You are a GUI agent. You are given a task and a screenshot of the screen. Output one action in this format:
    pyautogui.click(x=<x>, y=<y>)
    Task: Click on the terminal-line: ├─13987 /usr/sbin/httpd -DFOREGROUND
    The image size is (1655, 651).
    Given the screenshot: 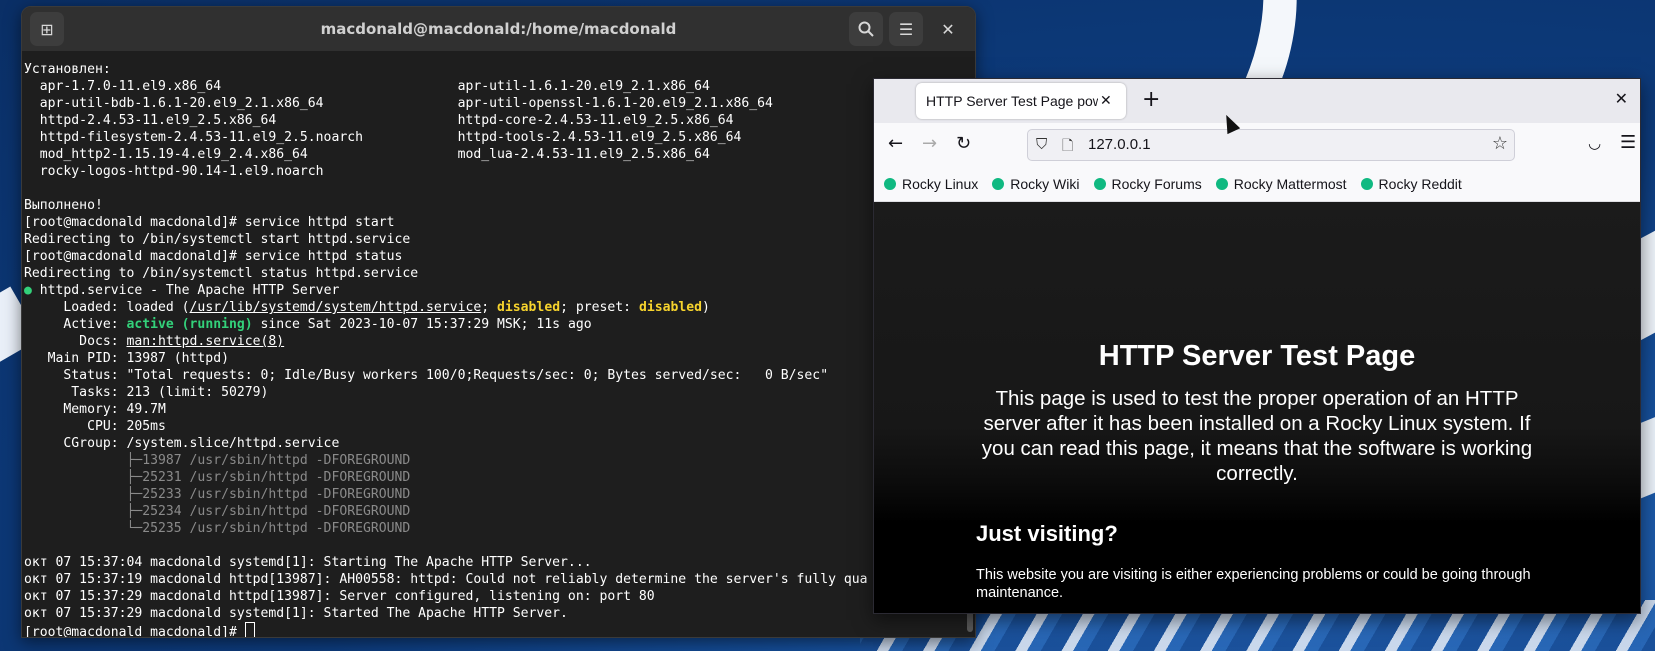 What is the action you would take?
    pyautogui.click(x=499, y=460)
    